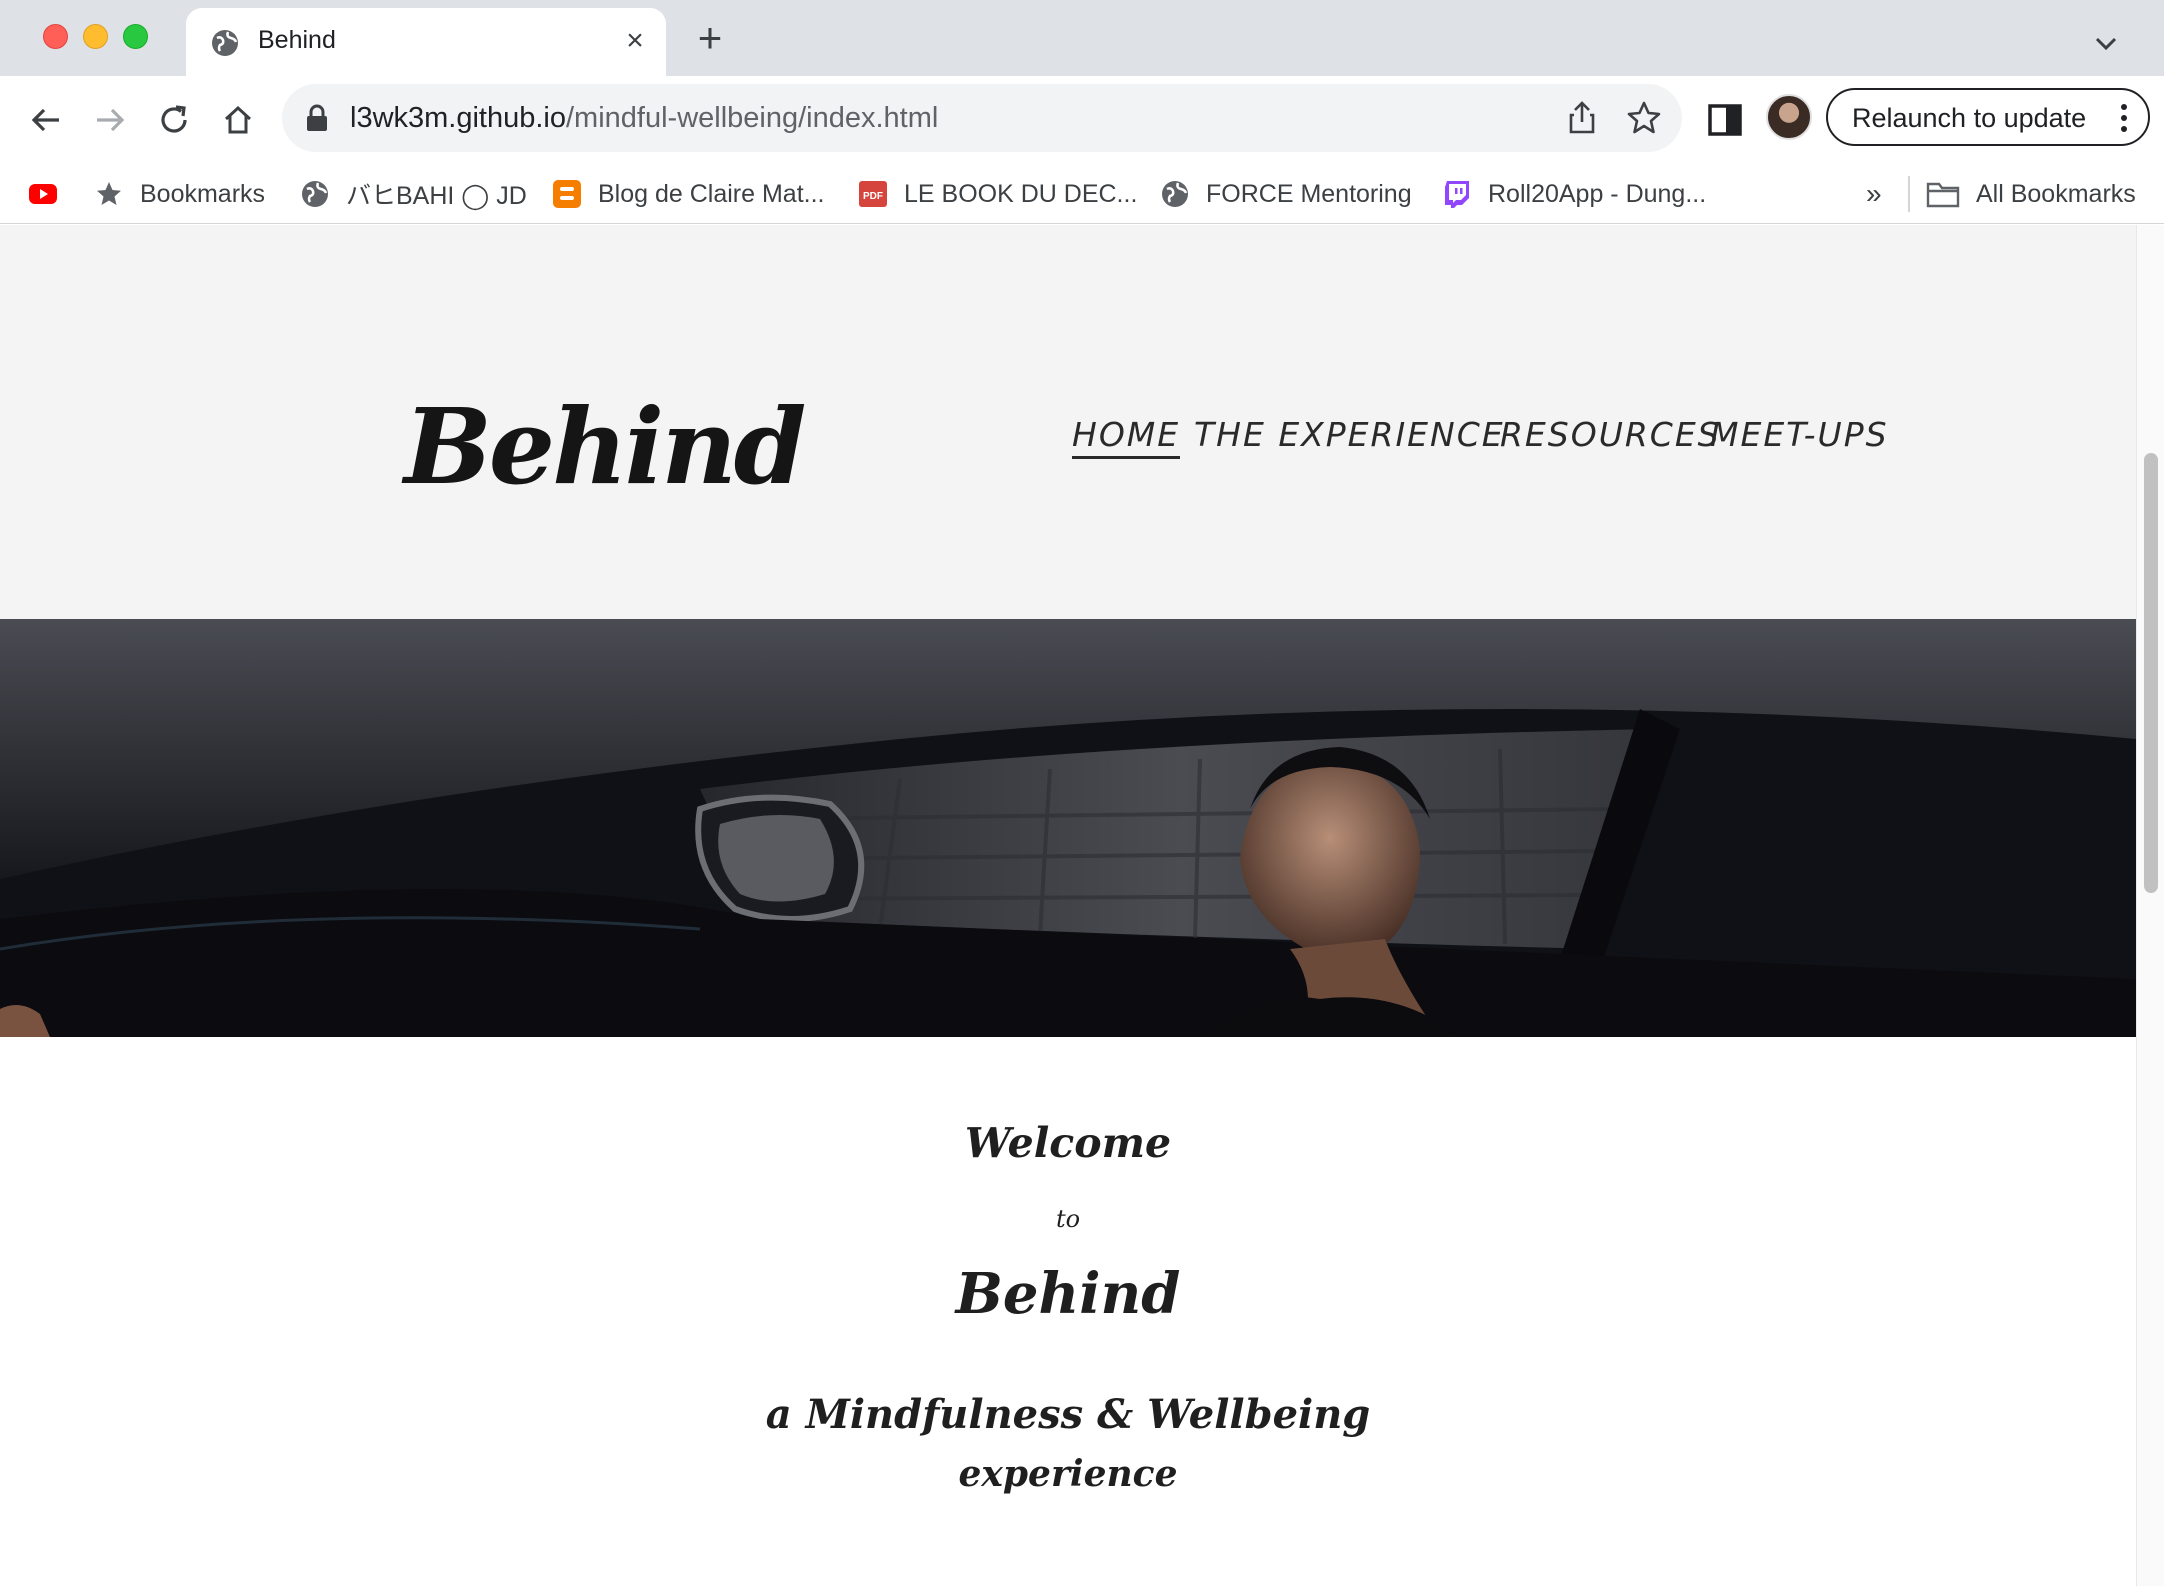  Describe the element at coordinates (297, 40) in the screenshot. I see `tab-title: Behind` at that location.